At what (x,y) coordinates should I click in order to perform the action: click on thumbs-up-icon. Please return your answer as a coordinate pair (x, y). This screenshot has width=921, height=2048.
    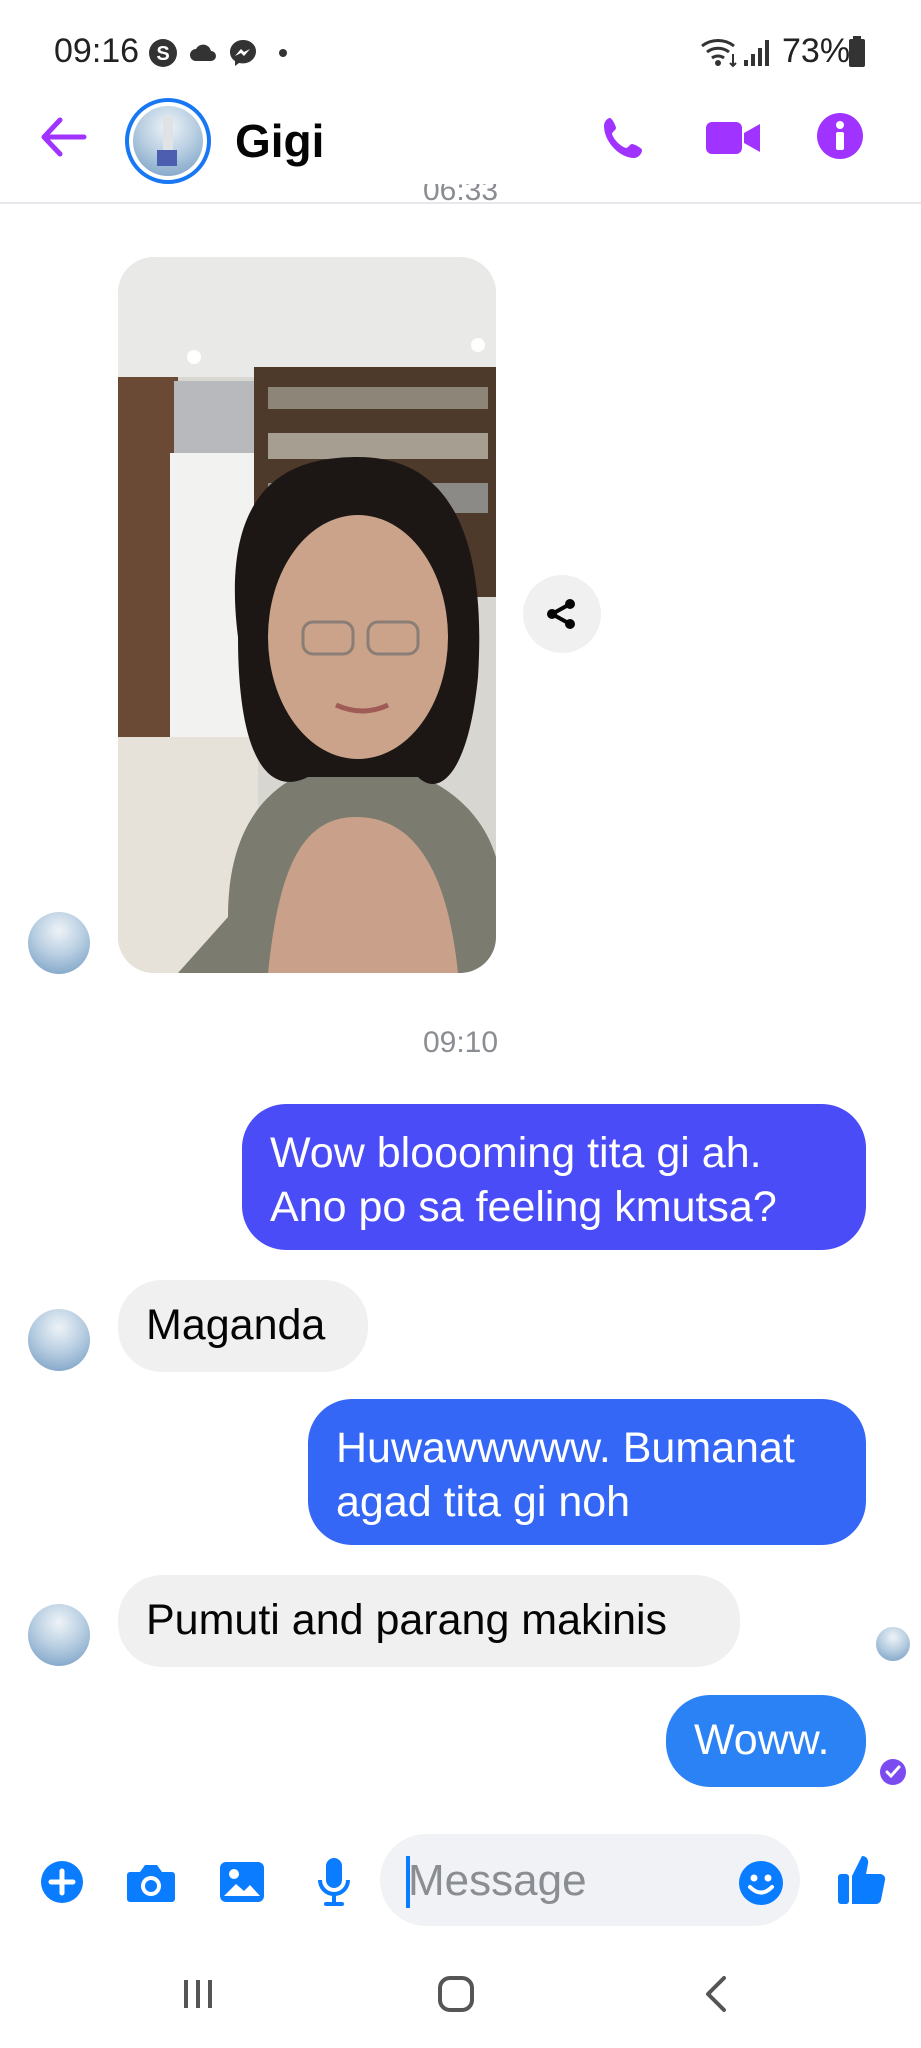
    Looking at the image, I should click on (861, 1879).